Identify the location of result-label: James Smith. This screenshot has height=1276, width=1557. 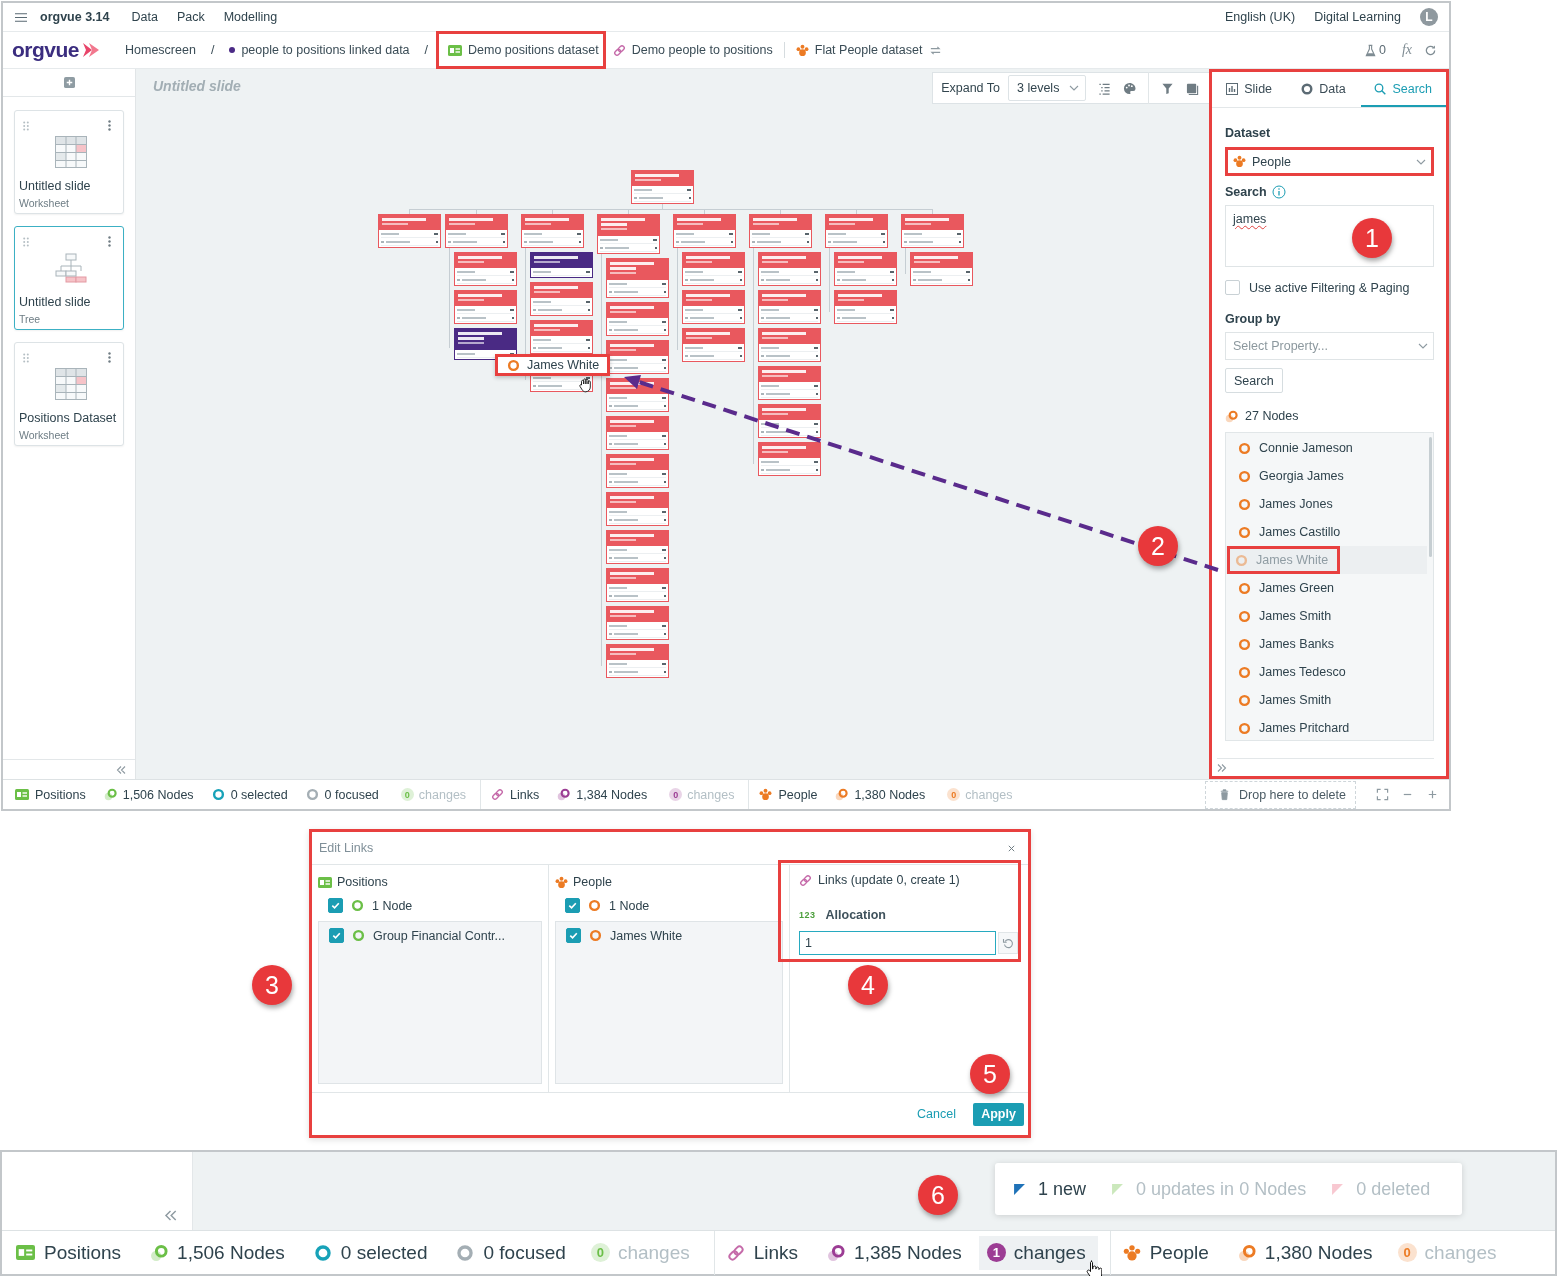
(1295, 700).